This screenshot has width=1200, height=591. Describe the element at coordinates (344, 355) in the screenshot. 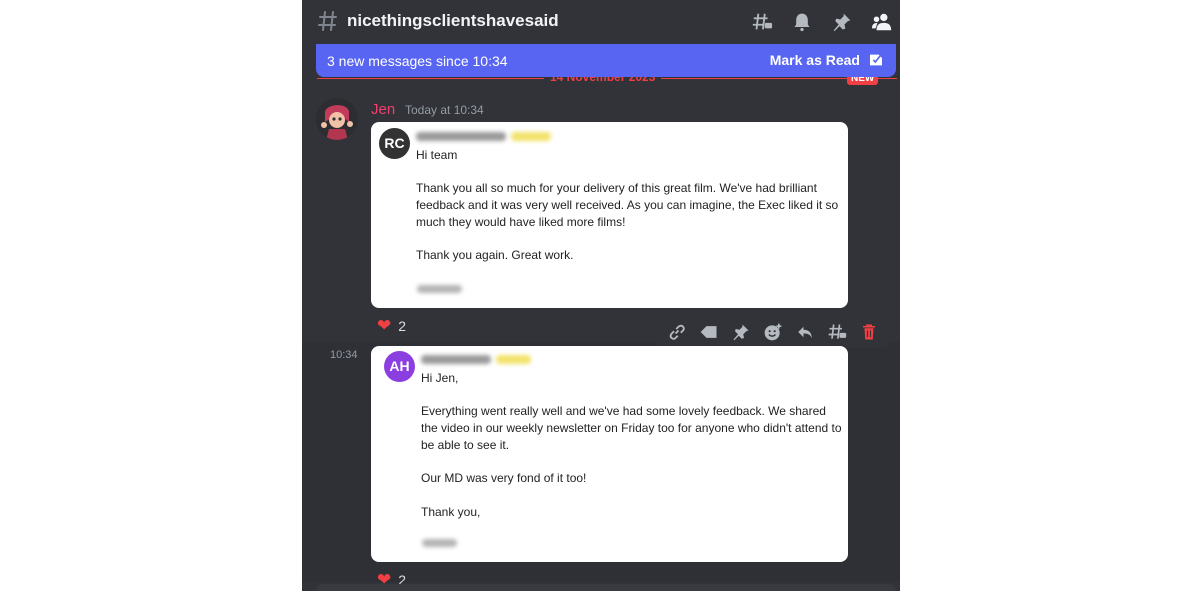

I see `message-timestamp-short: 10:34` at that location.